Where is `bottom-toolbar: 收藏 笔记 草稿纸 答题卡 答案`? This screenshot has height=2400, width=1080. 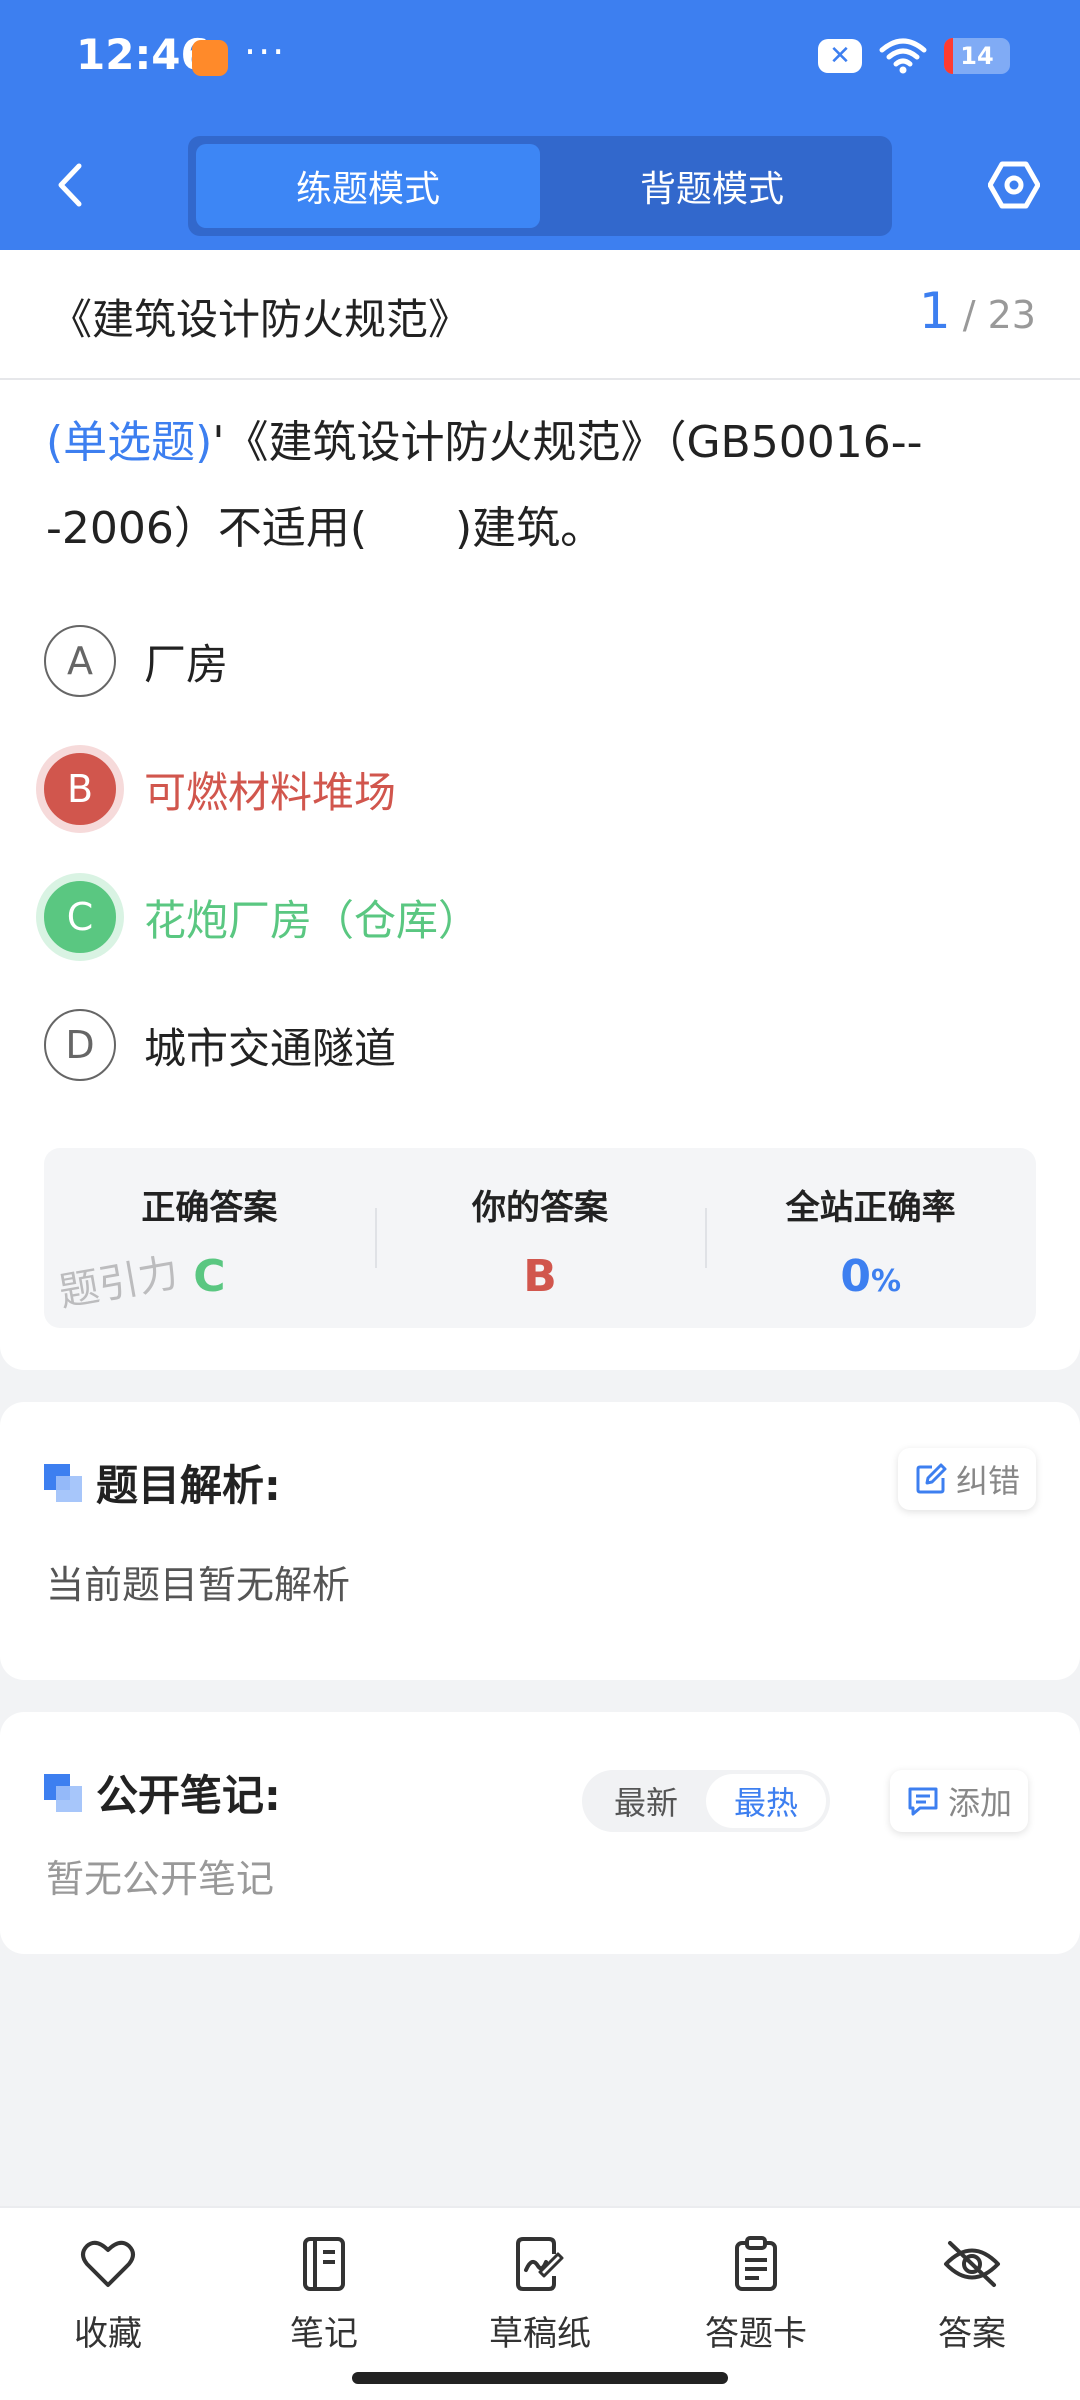
bottom-toolbar: 收藏 笔记 草稿纸 答题卡 答案 is located at coordinates (540, 2303).